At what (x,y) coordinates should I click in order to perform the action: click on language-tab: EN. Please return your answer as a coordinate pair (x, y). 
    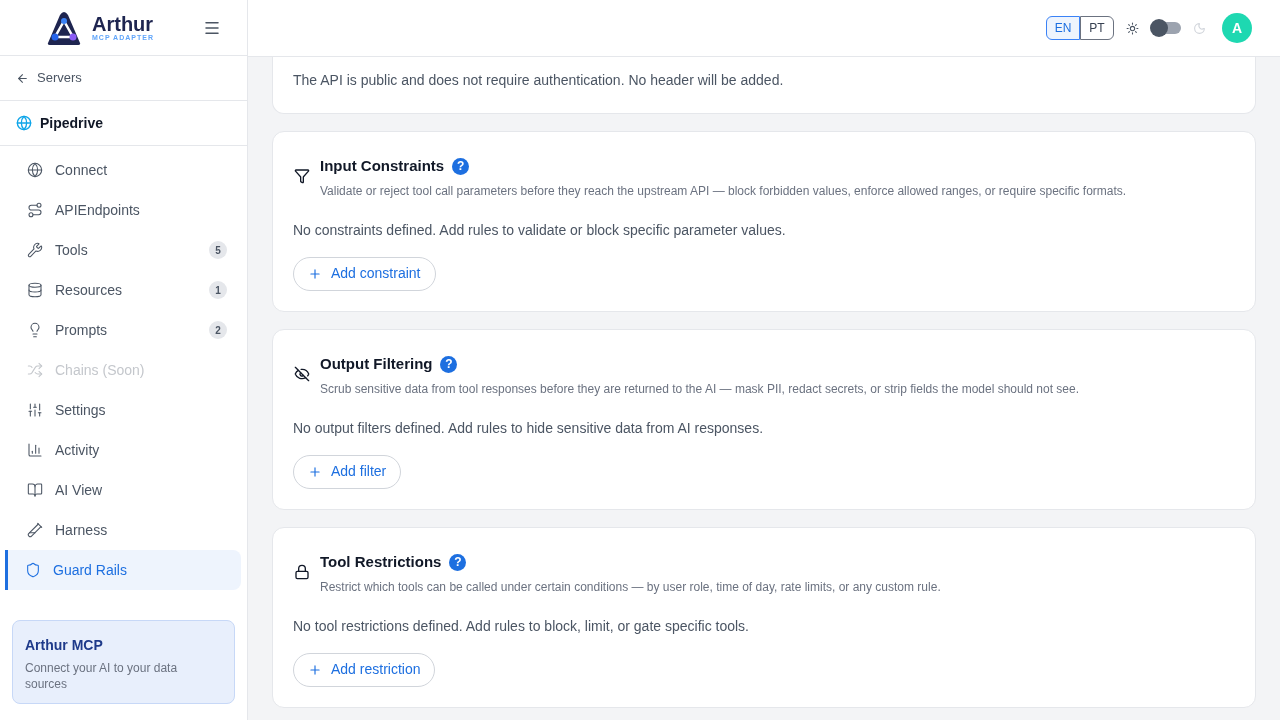
    Looking at the image, I should click on (1063, 28).